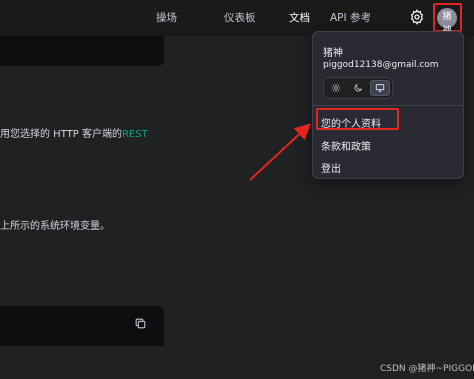  Describe the element at coordinates (380, 88) in the screenshot. I see `monitor-icon` at that location.